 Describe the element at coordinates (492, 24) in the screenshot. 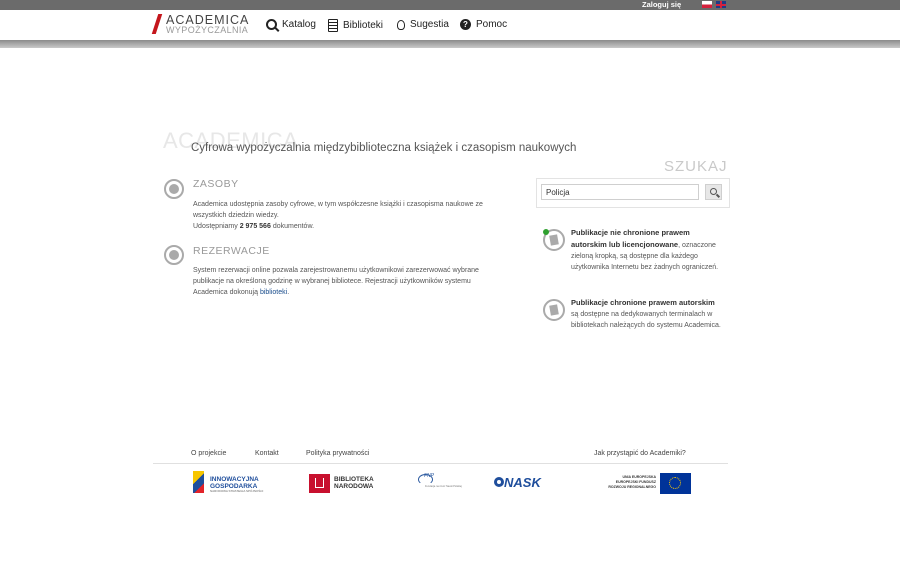

I see `nav-pomoc-label: Pomoc` at that location.